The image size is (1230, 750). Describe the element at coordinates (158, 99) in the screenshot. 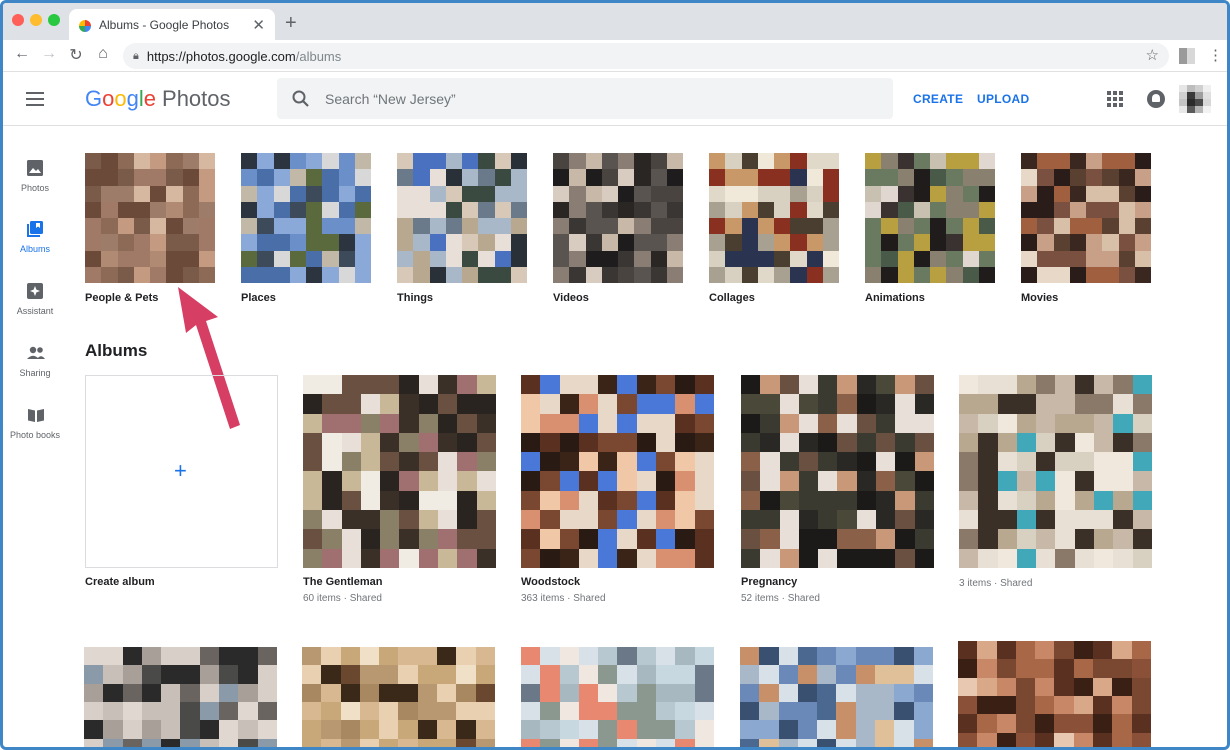

I see `google-photos-logo: Google Photos` at that location.